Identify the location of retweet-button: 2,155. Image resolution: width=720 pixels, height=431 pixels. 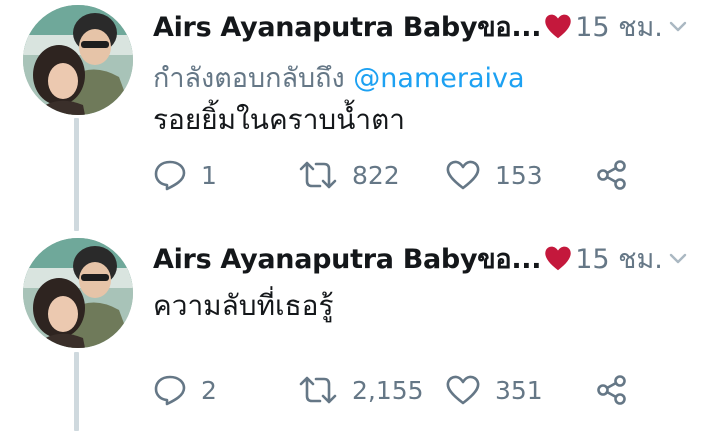
(361, 390).